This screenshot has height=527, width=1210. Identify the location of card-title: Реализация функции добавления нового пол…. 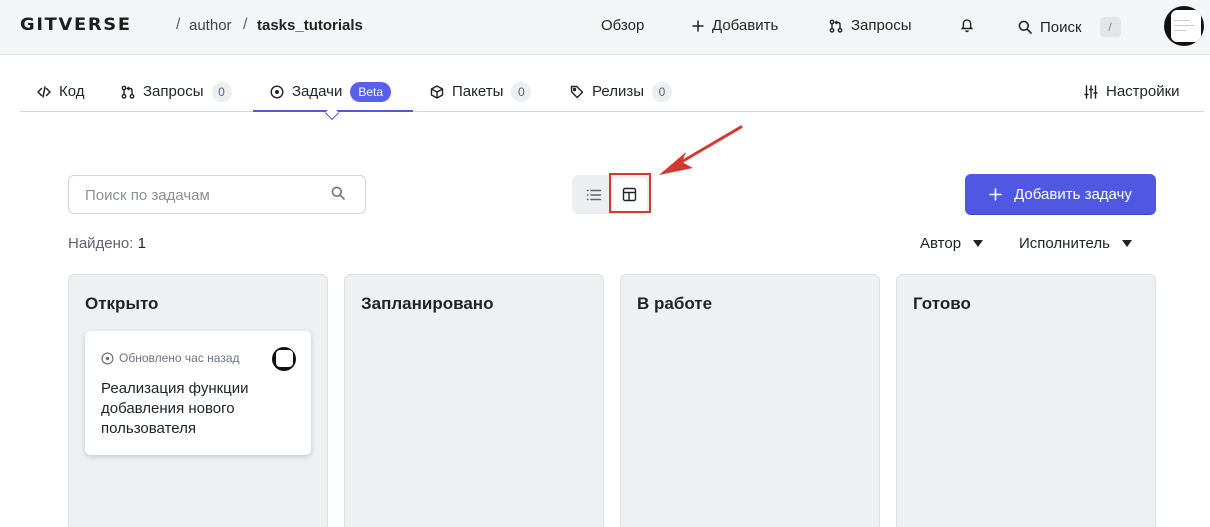
(196, 409).